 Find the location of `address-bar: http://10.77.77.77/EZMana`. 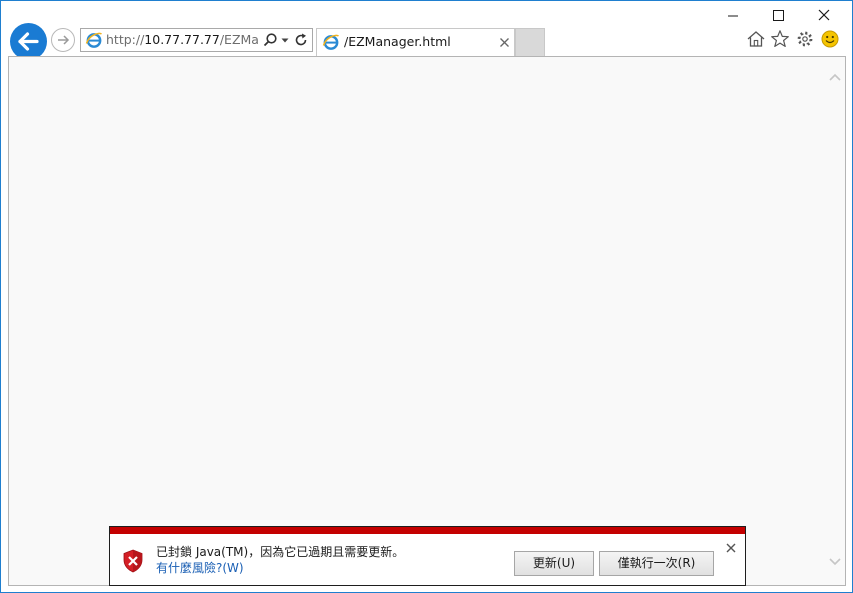

address-bar: http://10.77.77.77/EZMana is located at coordinates (196, 40).